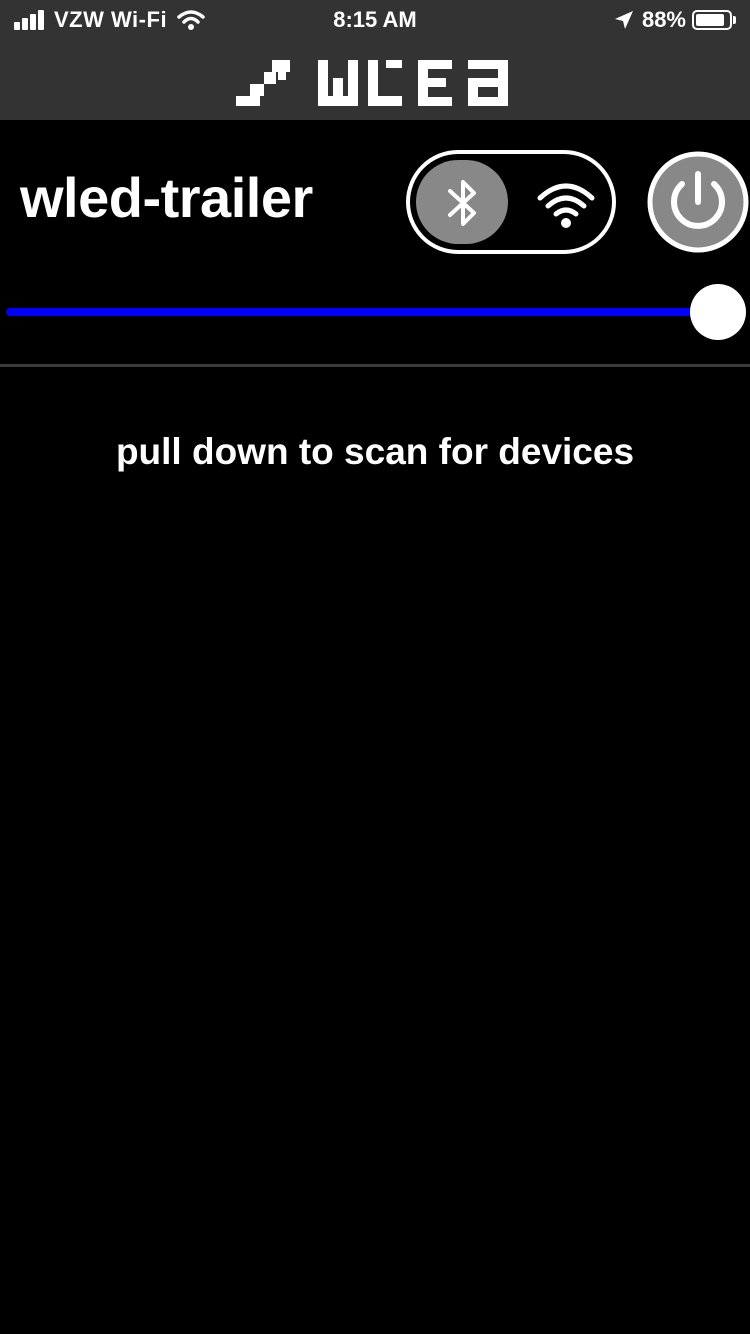  Describe the element at coordinates (566, 205) in the screenshot. I see `wifi-icon` at that location.